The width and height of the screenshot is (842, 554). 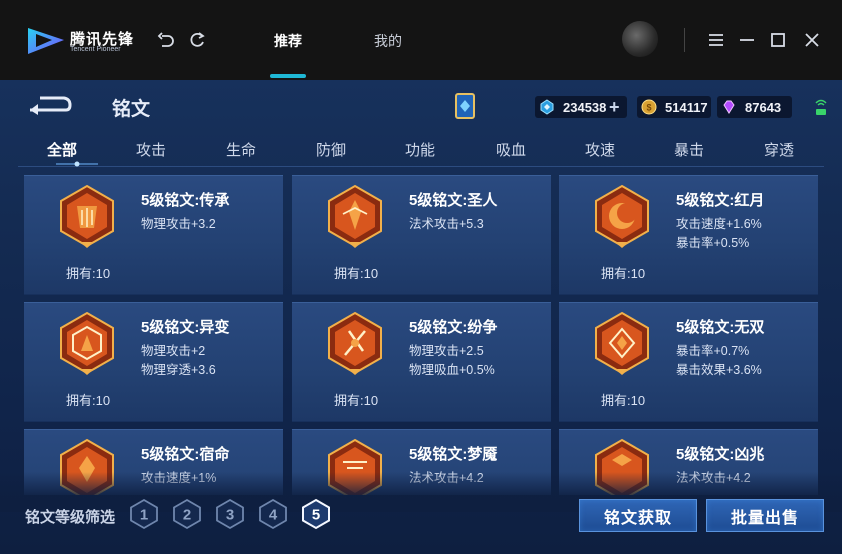 What do you see at coordinates (729, 107) in the screenshot?
I see `gem-icon` at bounding box center [729, 107].